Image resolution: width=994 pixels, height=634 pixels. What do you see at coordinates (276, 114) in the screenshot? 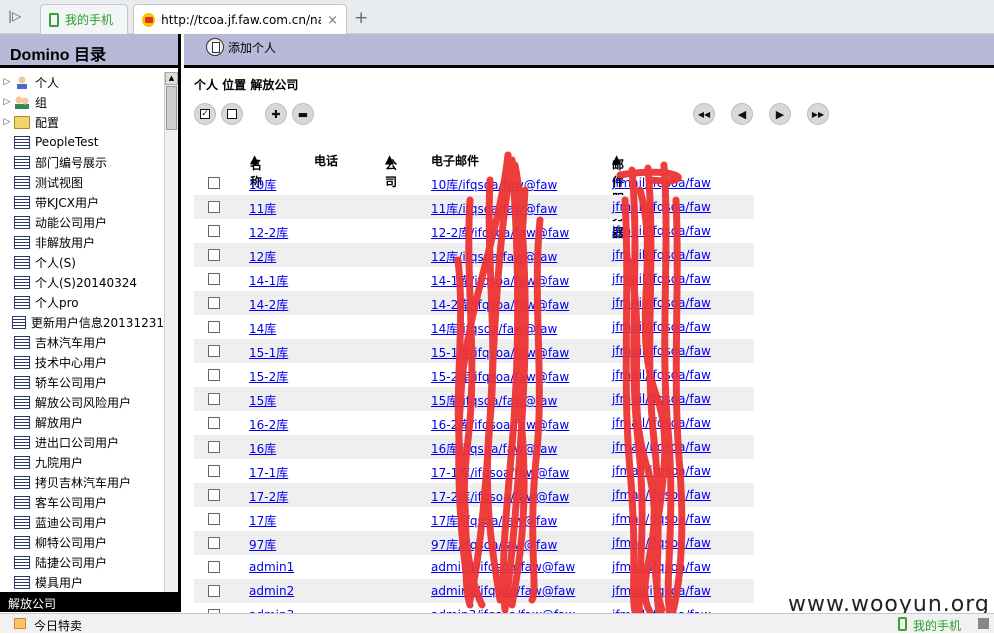
I see `expand-all-button: ✚` at bounding box center [276, 114].